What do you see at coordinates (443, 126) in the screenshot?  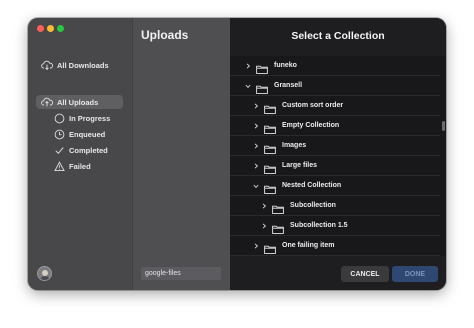 I see `scrollbar` at bounding box center [443, 126].